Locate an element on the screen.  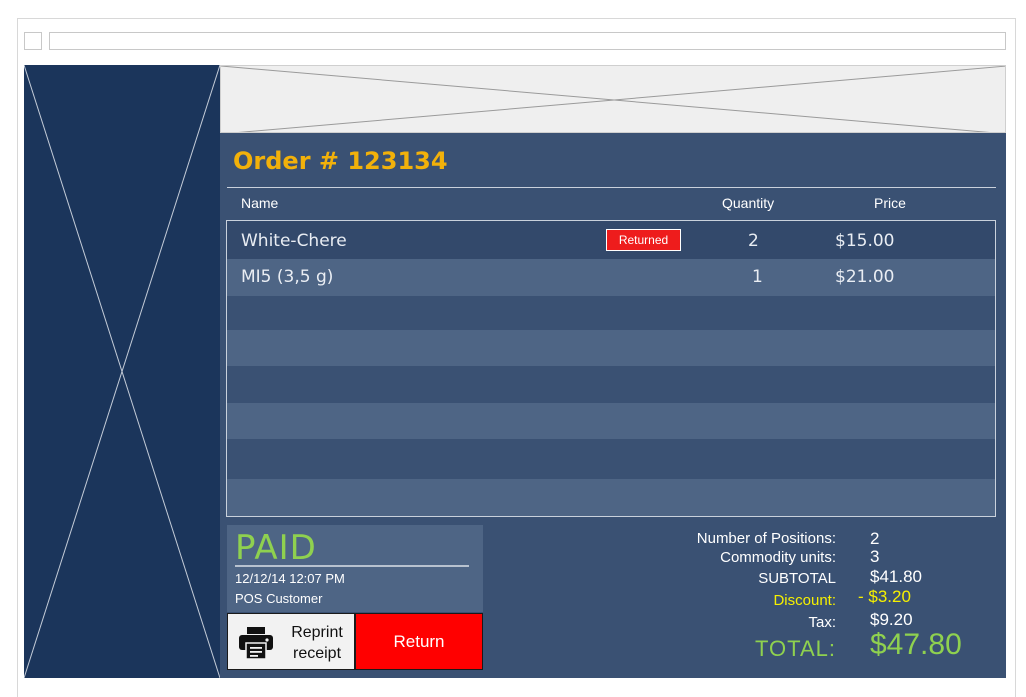
reprint-receipt-button: Reprint receipt is located at coordinates (291, 641).